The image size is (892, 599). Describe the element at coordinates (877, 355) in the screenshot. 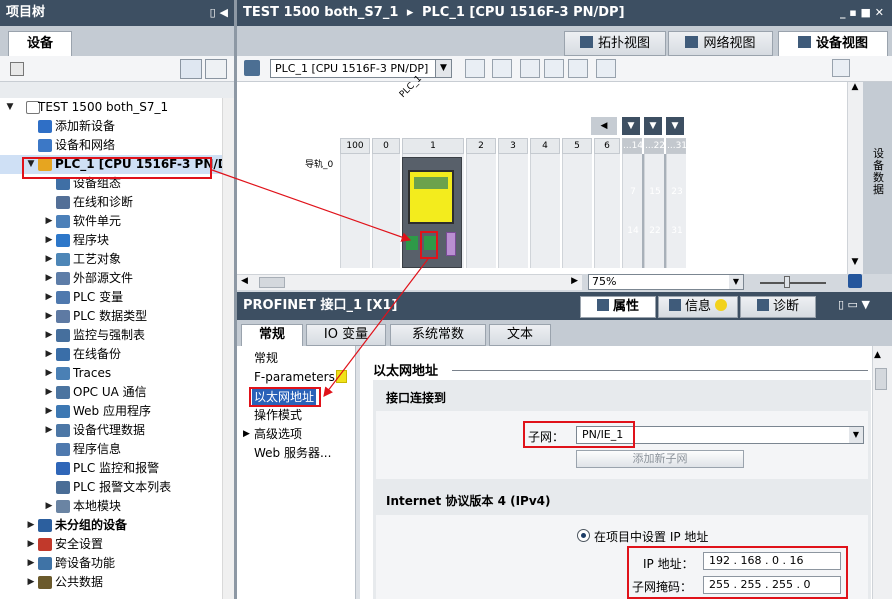

I see `scroll-up-icon: ▲` at that location.